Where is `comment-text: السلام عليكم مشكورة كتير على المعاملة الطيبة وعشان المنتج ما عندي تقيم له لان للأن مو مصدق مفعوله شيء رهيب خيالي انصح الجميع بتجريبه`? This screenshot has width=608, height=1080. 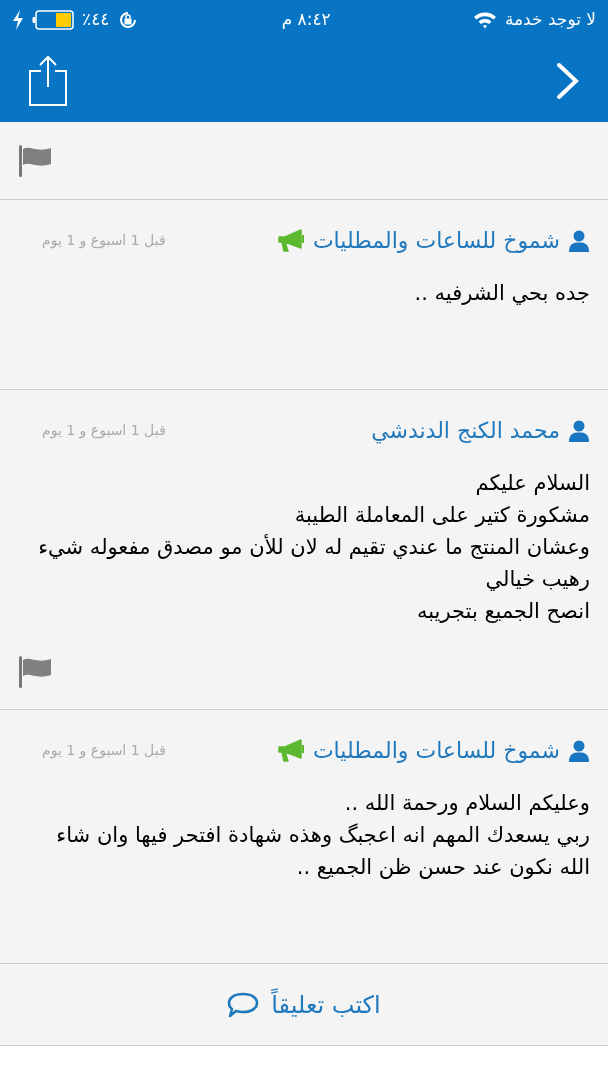
comment-text: السلام عليكم مشكورة كتير على المعاملة الطيبة وعشان المنتج ما عندي تقيم له لان للأن مو مصدق مفعوله شيء رهيب خيالي انصح الجميع بتجريبه is located at coordinates (313, 547).